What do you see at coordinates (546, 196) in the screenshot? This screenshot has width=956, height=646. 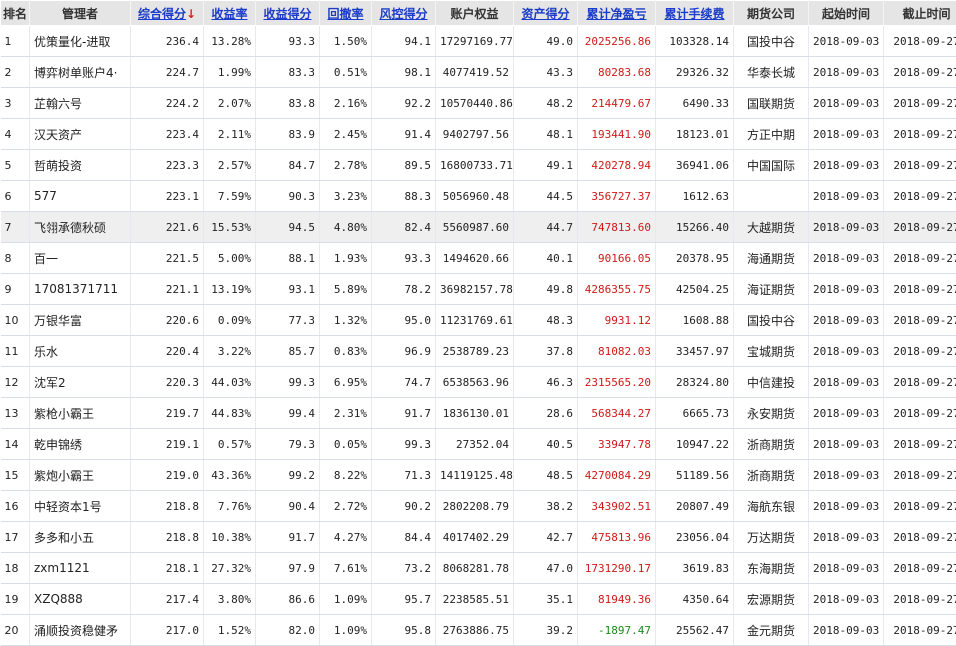 I see `cell-asset-score: 44.5` at bounding box center [546, 196].